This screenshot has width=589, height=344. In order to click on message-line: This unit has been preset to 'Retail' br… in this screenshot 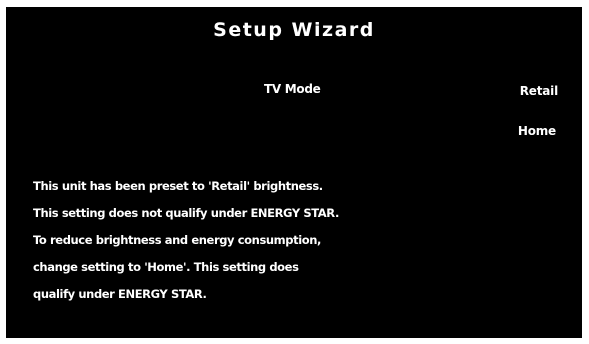, I will do `click(178, 186)`.